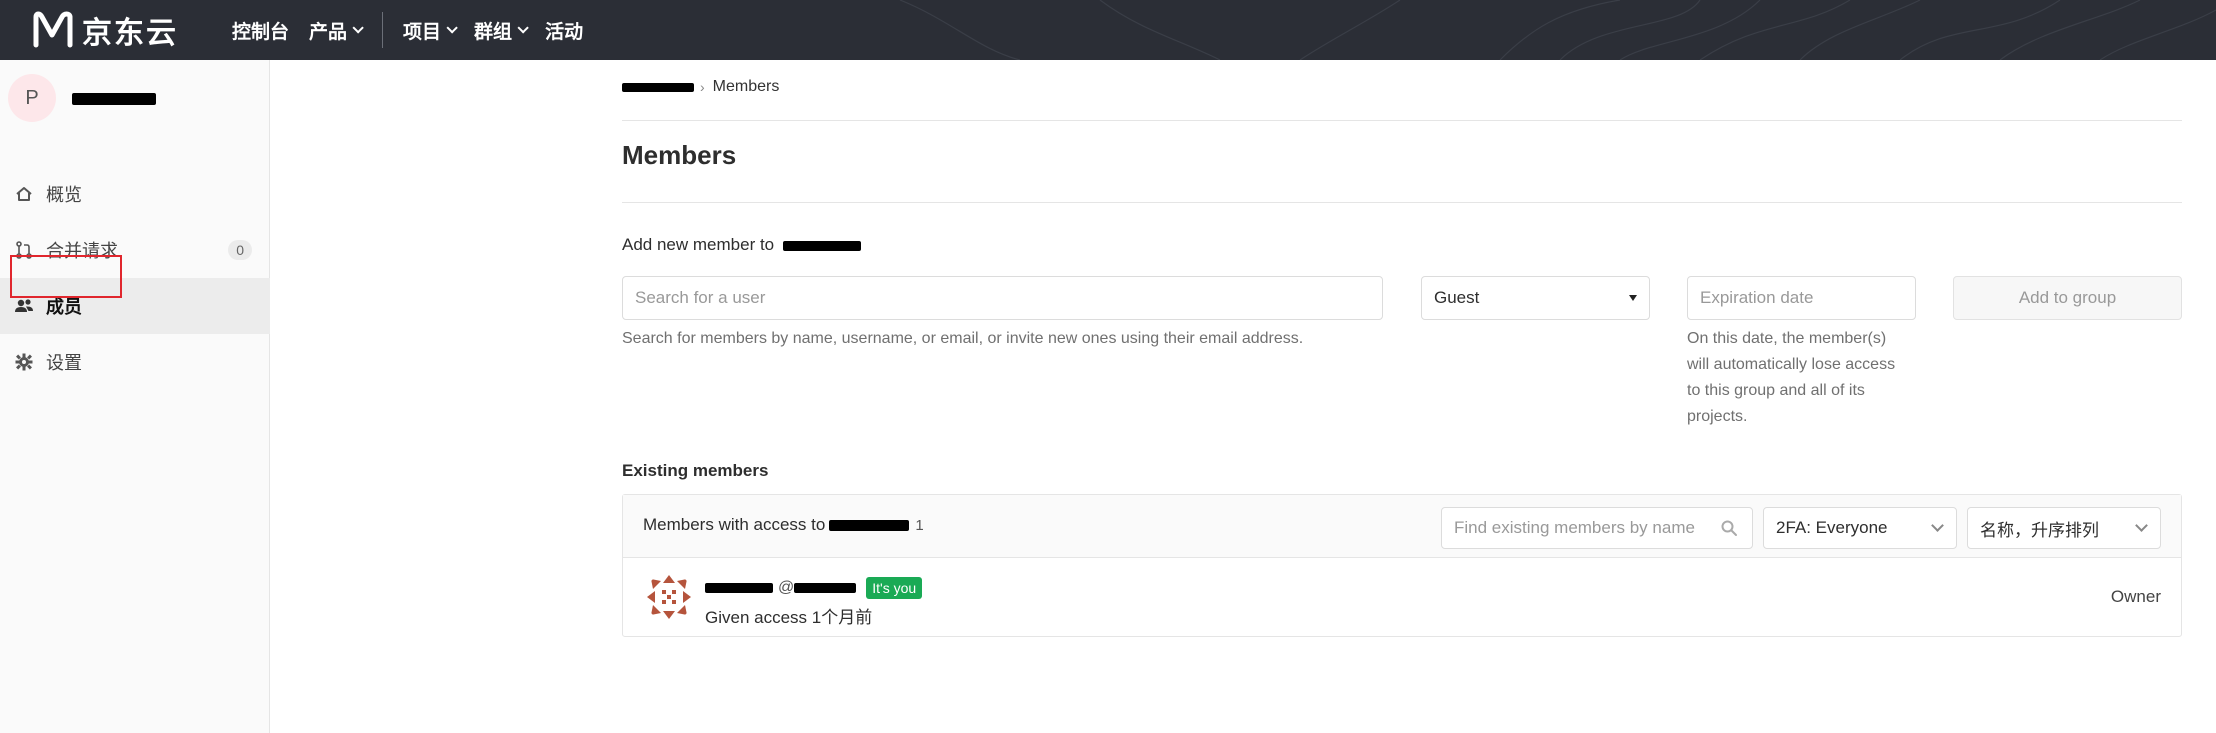 The width and height of the screenshot is (2216, 733). Describe the element at coordinates (786, 587) in the screenshot. I see `member-at-sign: @` at that location.